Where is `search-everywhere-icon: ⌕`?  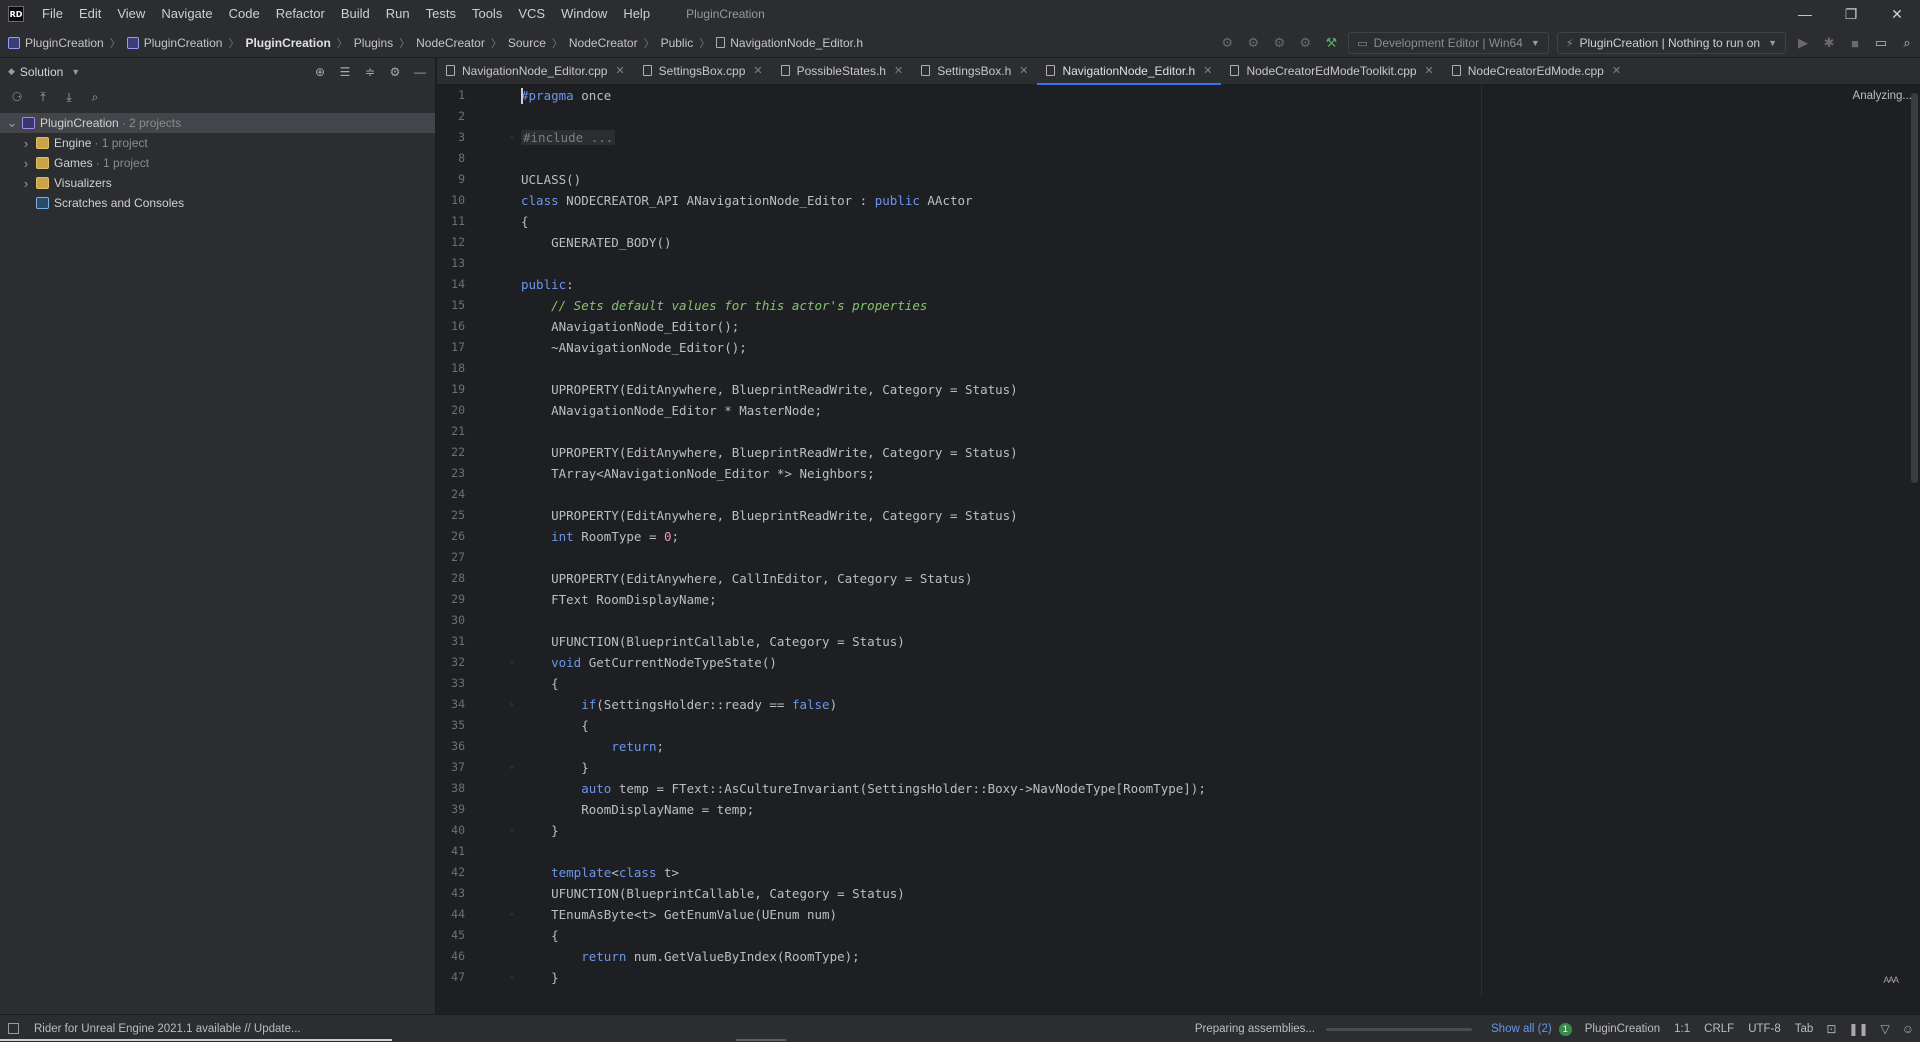 search-everywhere-icon: ⌕ is located at coordinates (1907, 43).